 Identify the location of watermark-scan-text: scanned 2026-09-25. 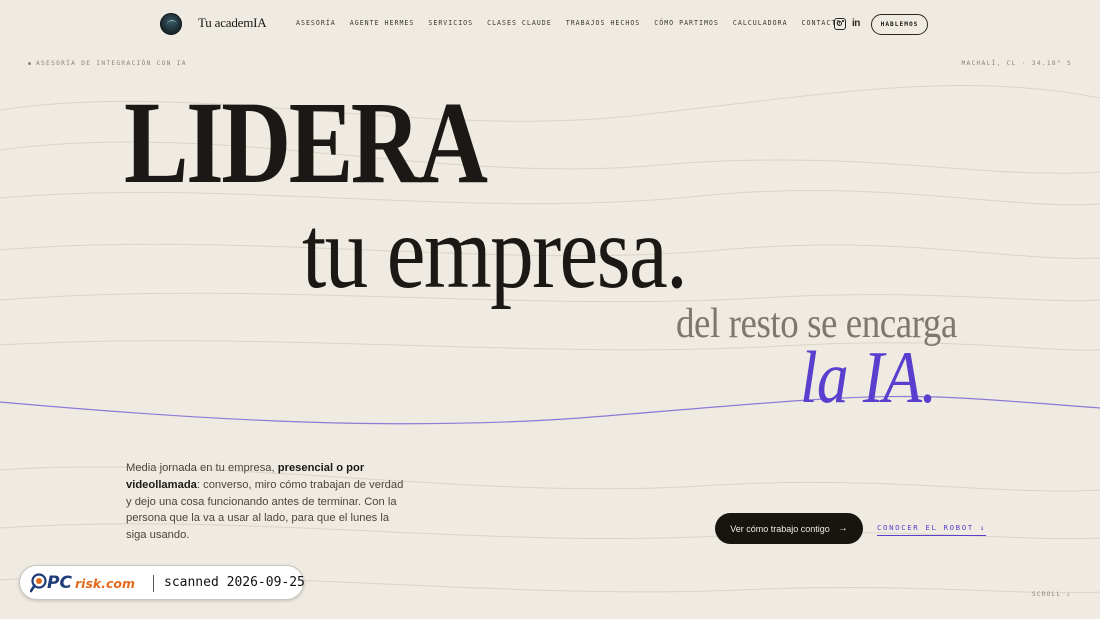
(234, 582).